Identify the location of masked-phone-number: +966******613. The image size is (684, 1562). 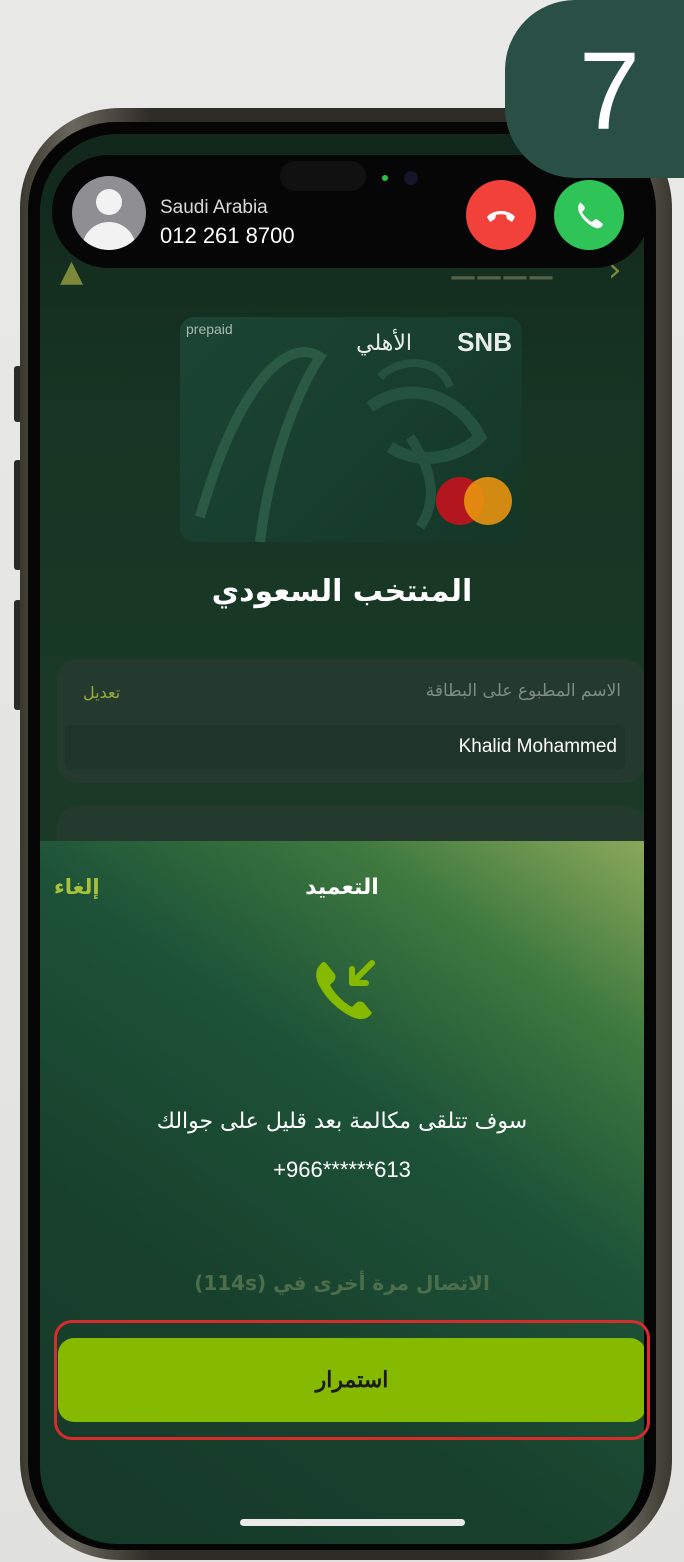
(342, 1169).